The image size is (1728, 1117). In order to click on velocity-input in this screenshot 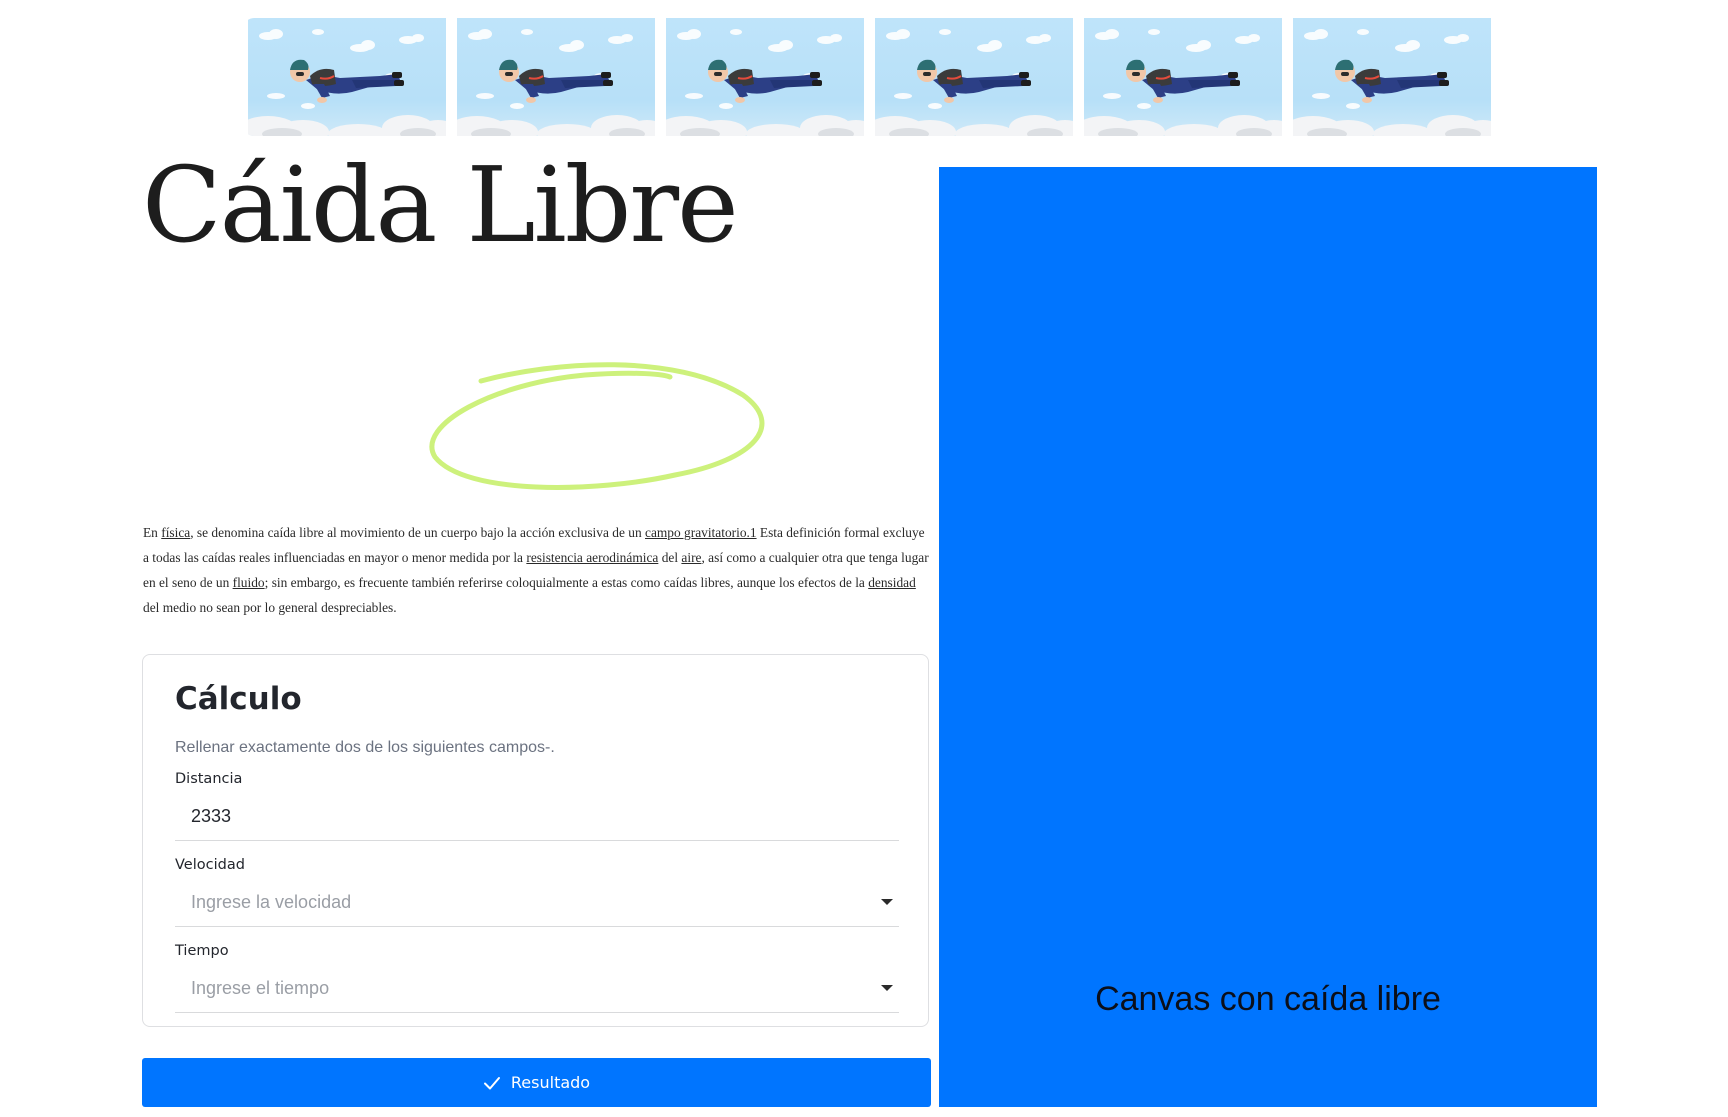, I will do `click(537, 902)`.